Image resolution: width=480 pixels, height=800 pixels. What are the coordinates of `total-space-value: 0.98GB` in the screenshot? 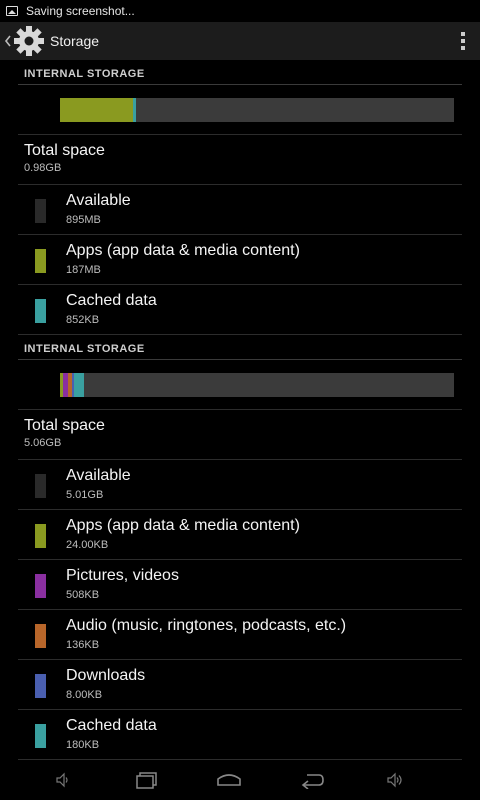 It's located at (43, 168).